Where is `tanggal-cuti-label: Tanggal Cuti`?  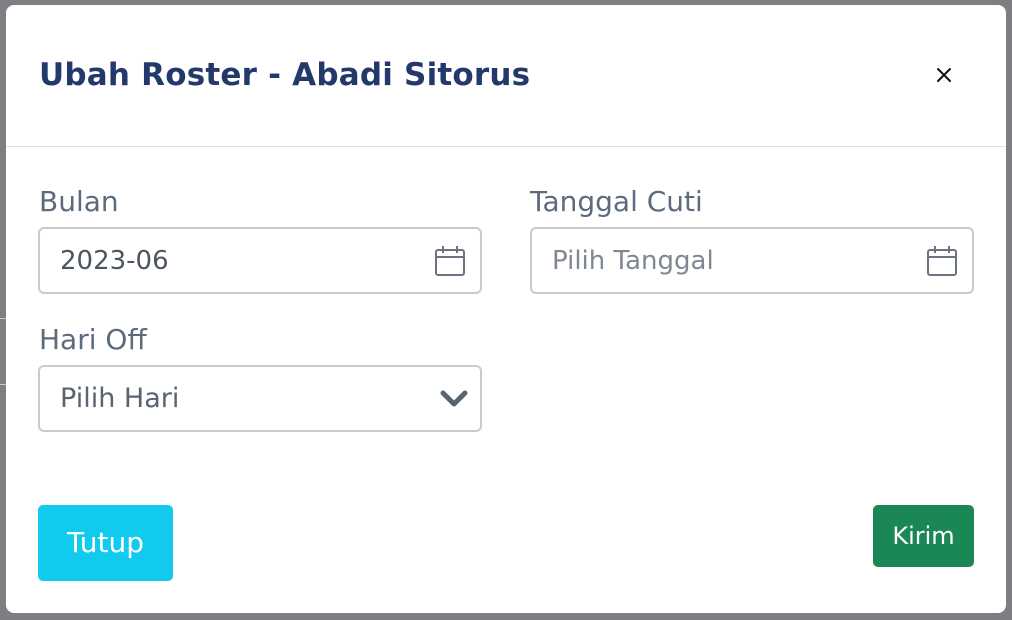 tanggal-cuti-label: Tanggal Cuti is located at coordinates (616, 201).